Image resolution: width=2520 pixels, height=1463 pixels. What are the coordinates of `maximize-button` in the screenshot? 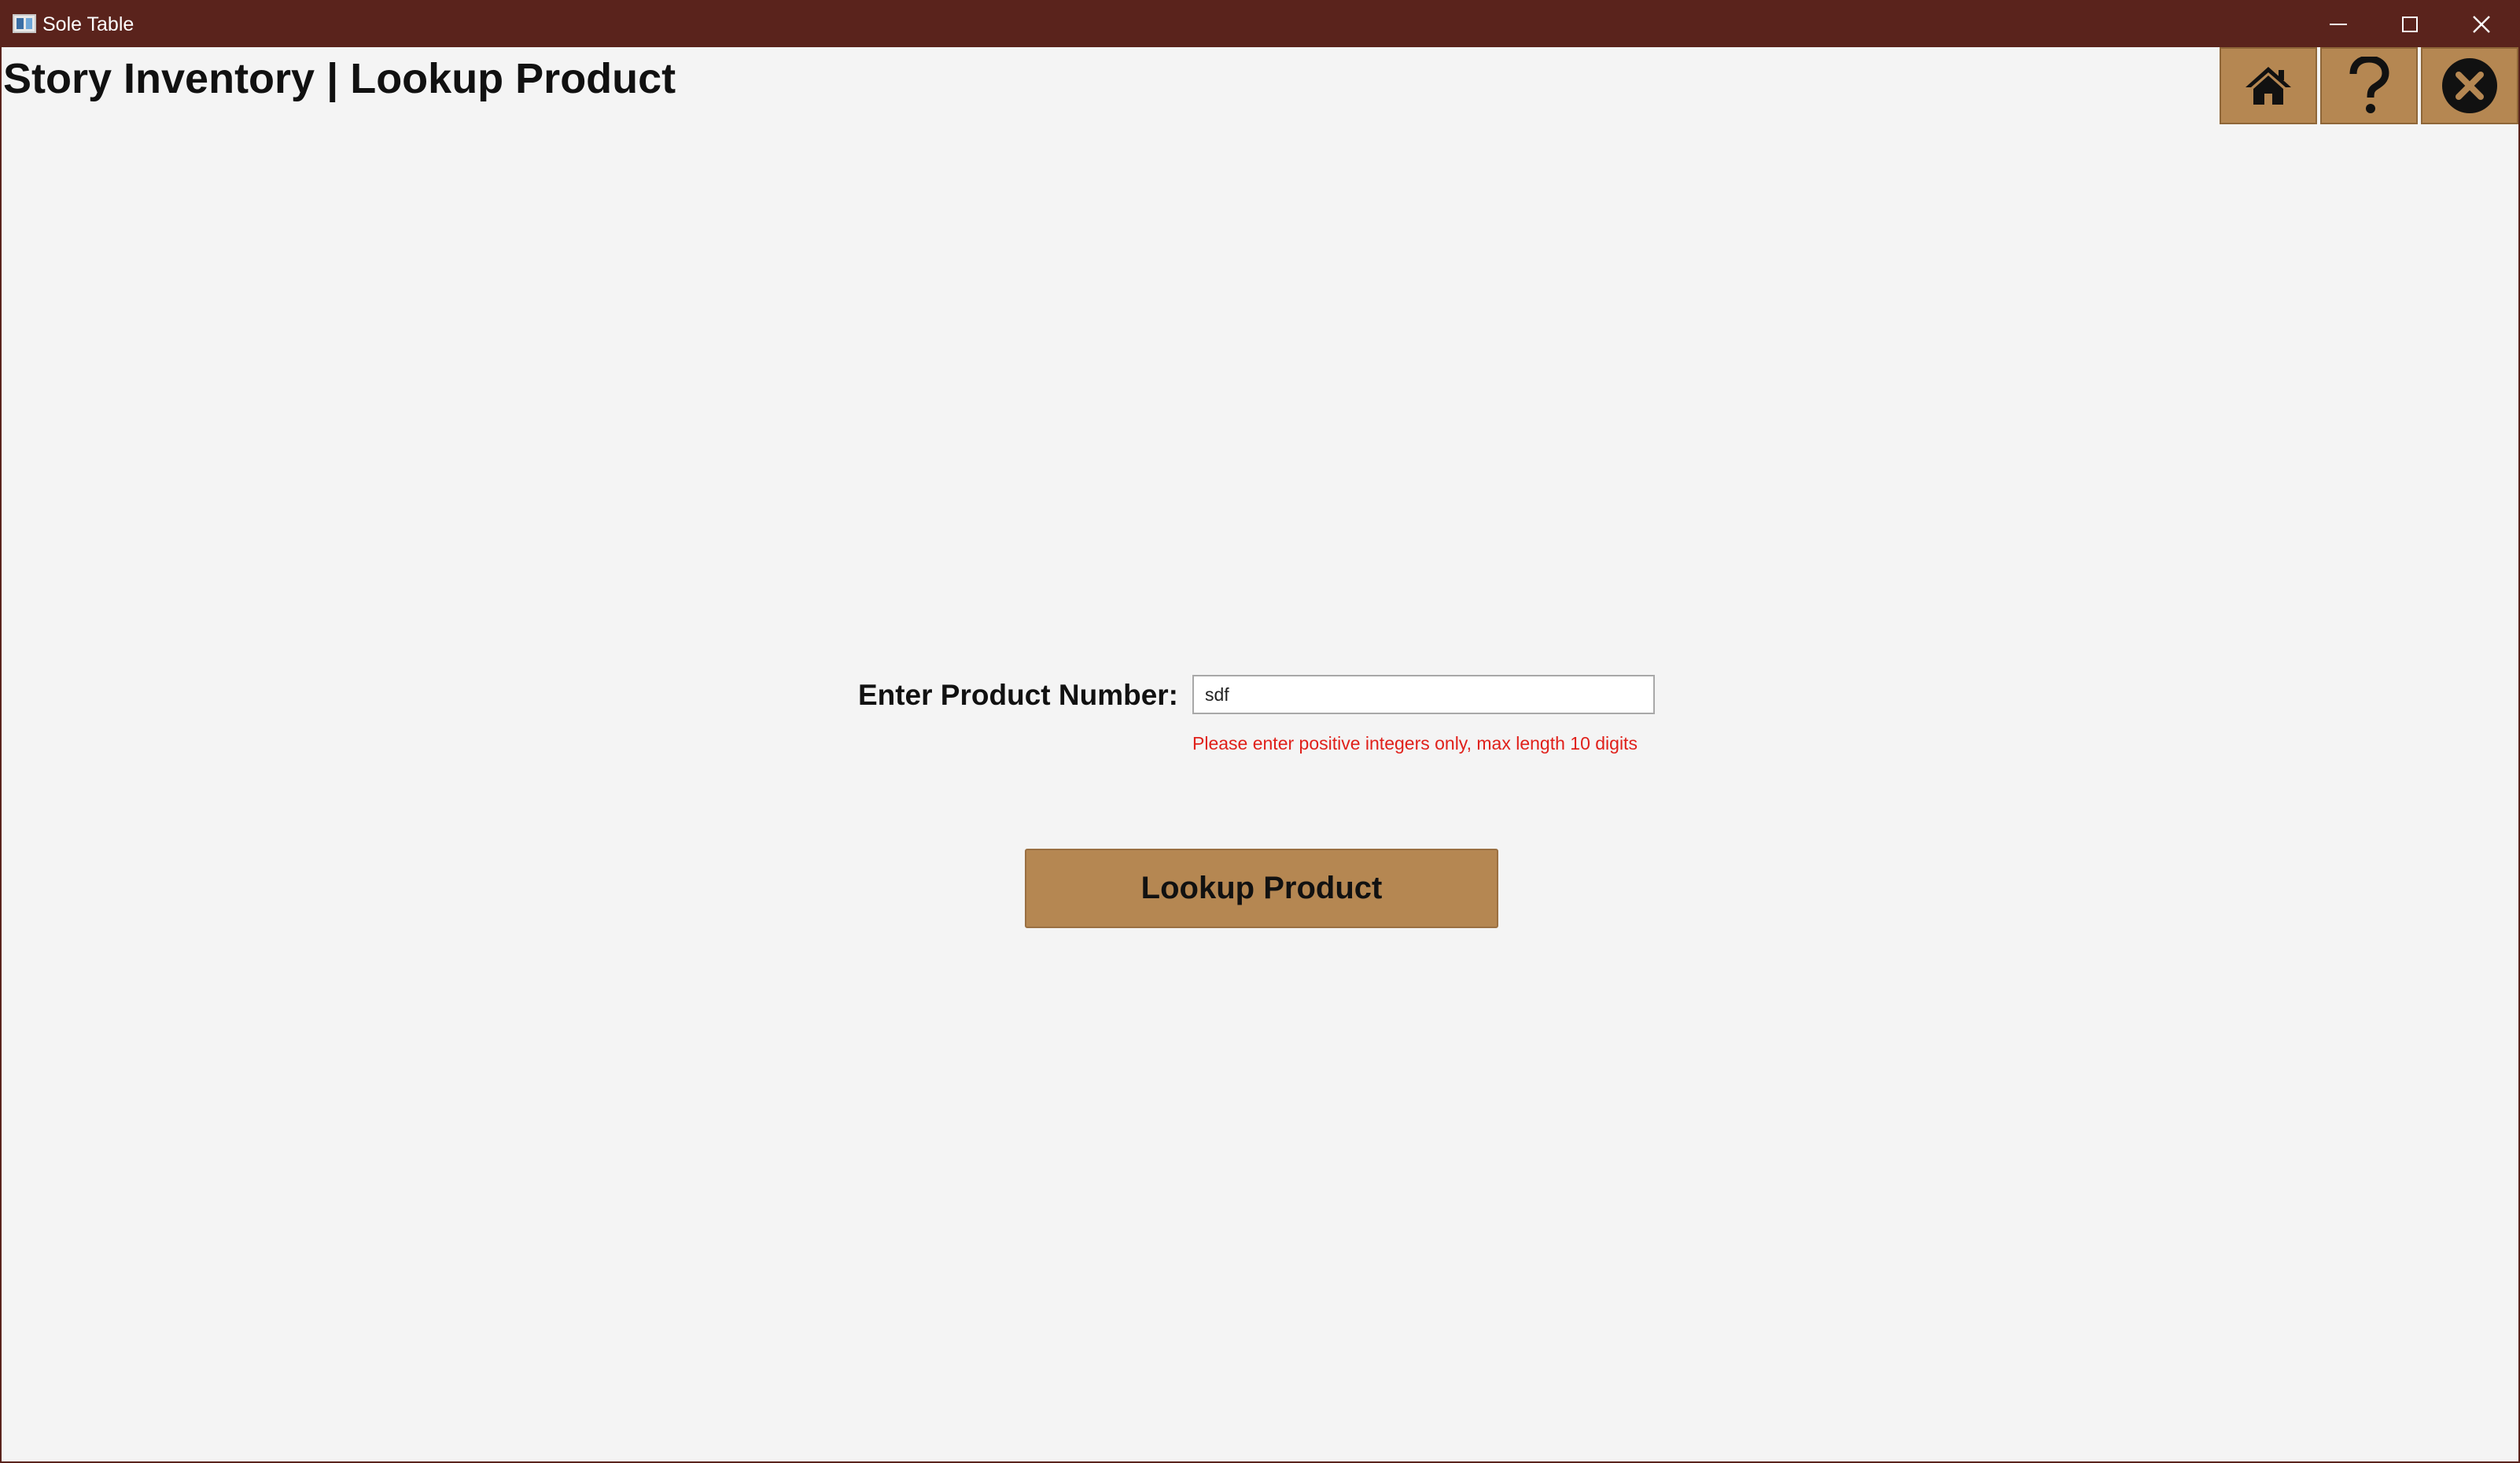 It's located at (2409, 24).